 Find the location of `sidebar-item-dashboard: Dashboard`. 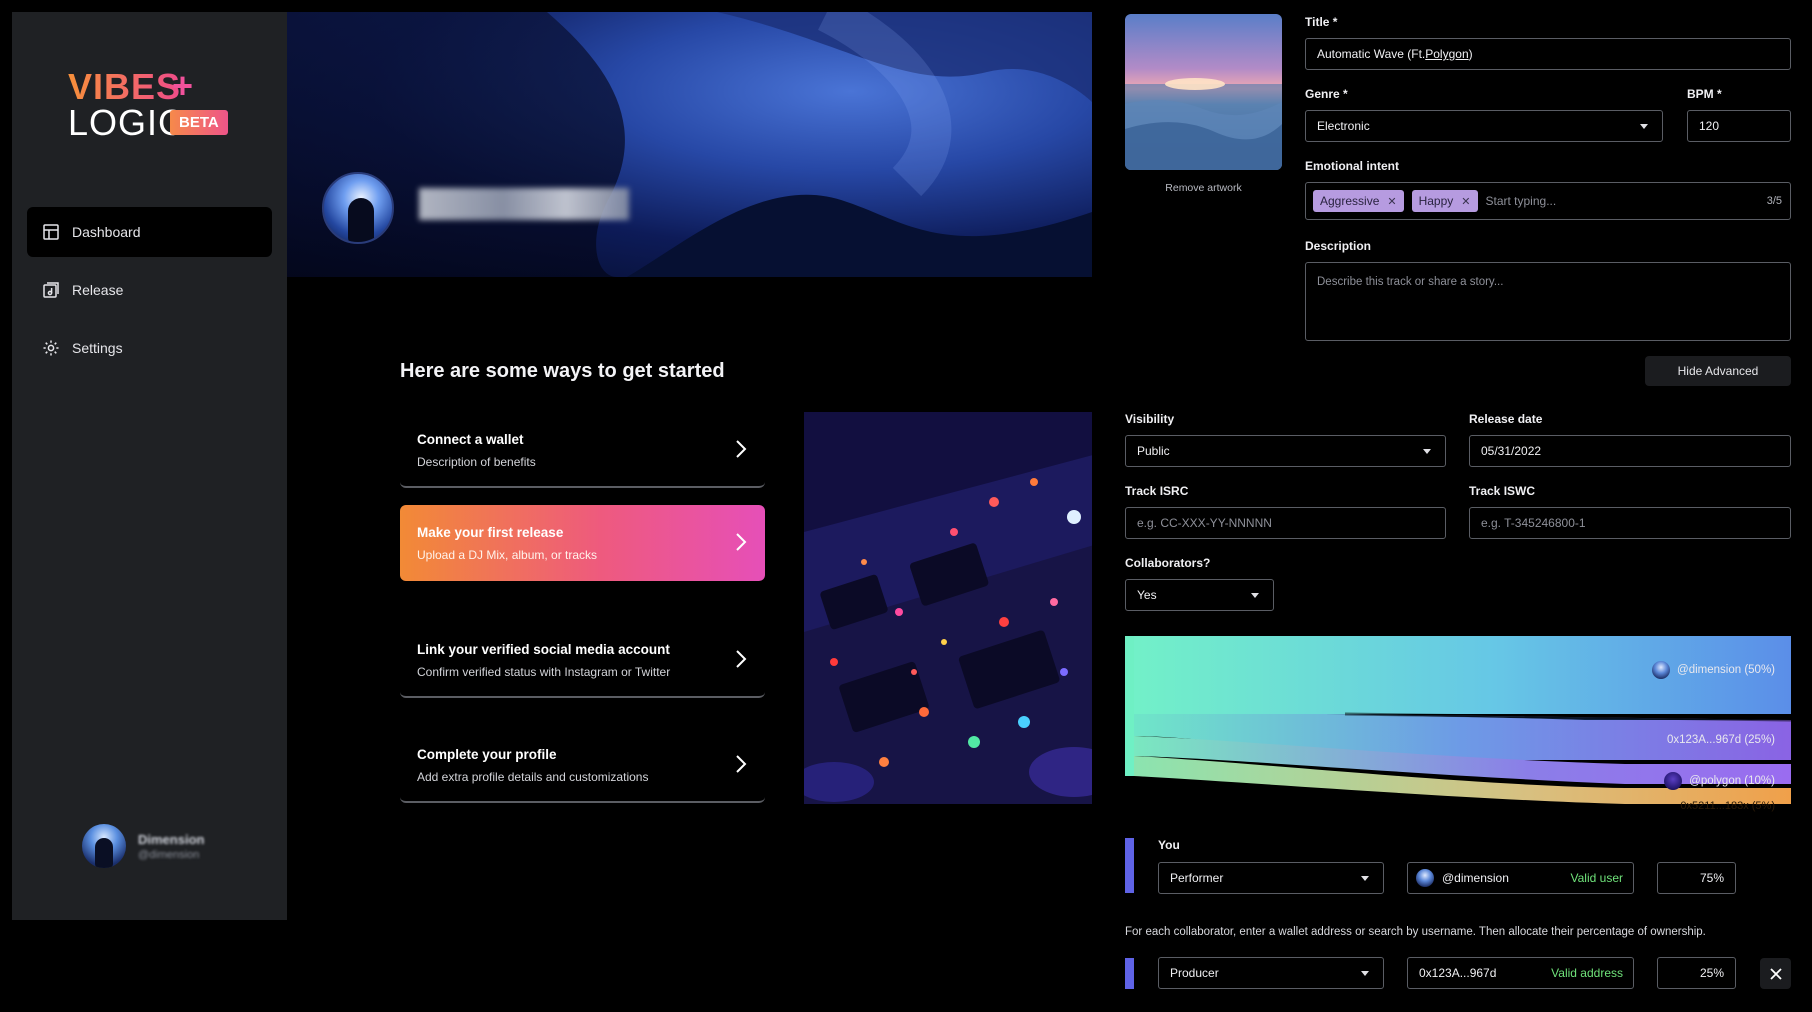

sidebar-item-dashboard: Dashboard is located at coordinates (149, 232).